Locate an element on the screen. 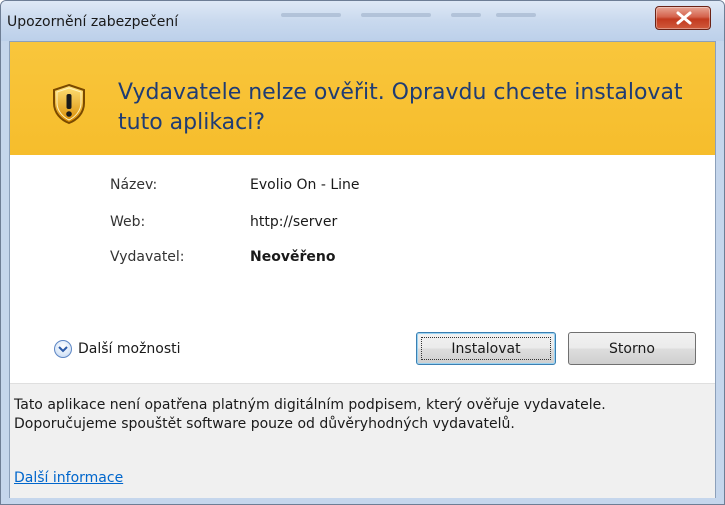  more-options-label: Další možnosti is located at coordinates (129, 349).